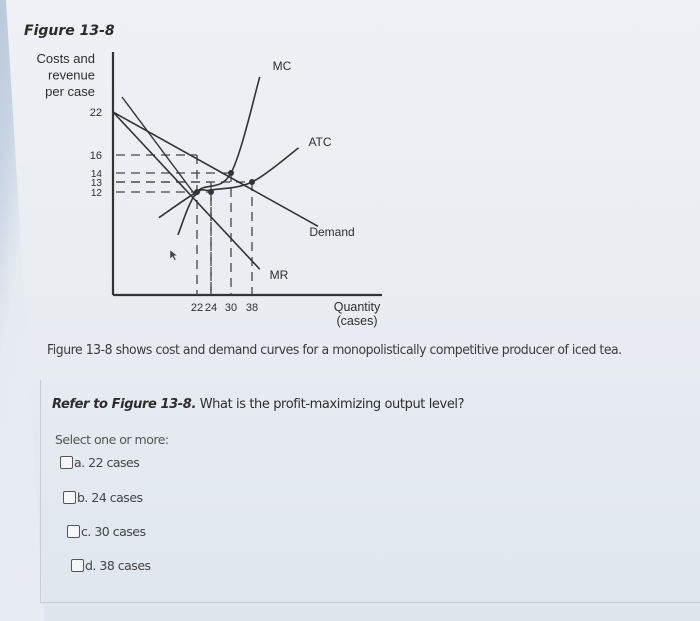  I want to click on y-tick-label: 12, so click(97, 193).